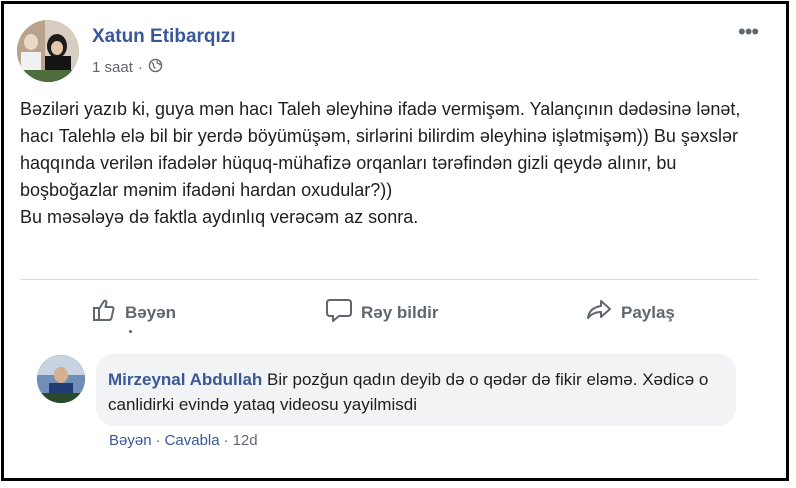 The width and height of the screenshot is (796, 488). What do you see at coordinates (151, 312) in the screenshot?
I see `like-label: Bəyən` at bounding box center [151, 312].